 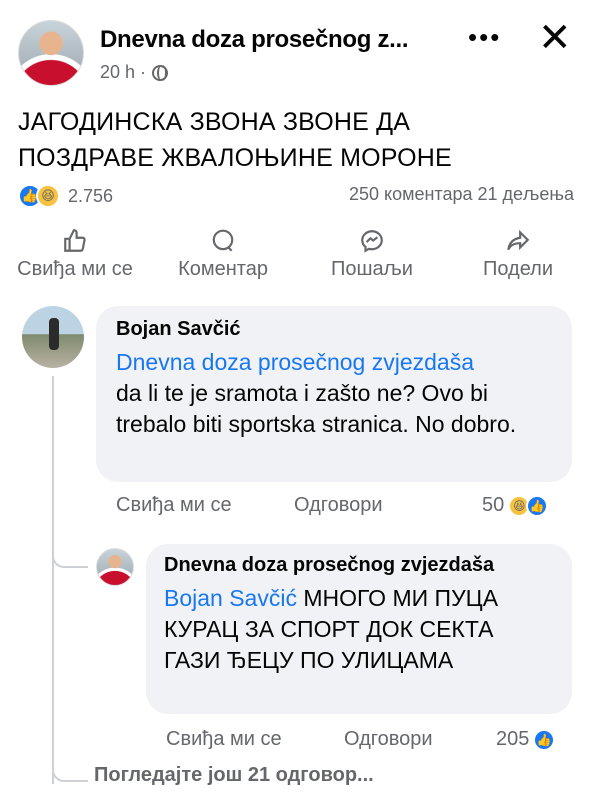 I want to click on like-button: Свиђа ми се, so click(x=75, y=254).